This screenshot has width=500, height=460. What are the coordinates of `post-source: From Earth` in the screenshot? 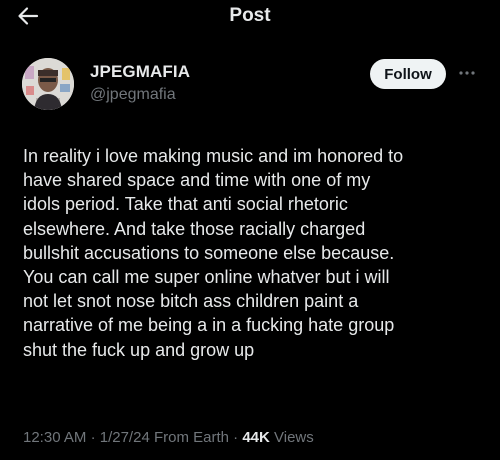 It's located at (191, 437).